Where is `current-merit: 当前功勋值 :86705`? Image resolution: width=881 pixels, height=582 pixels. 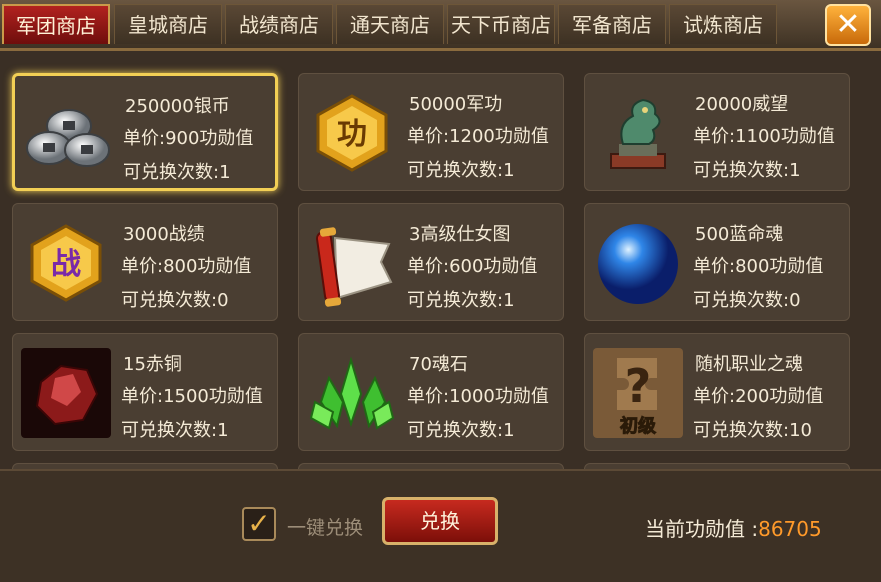 current-merit: 当前功勋值 :86705 is located at coordinates (733, 527).